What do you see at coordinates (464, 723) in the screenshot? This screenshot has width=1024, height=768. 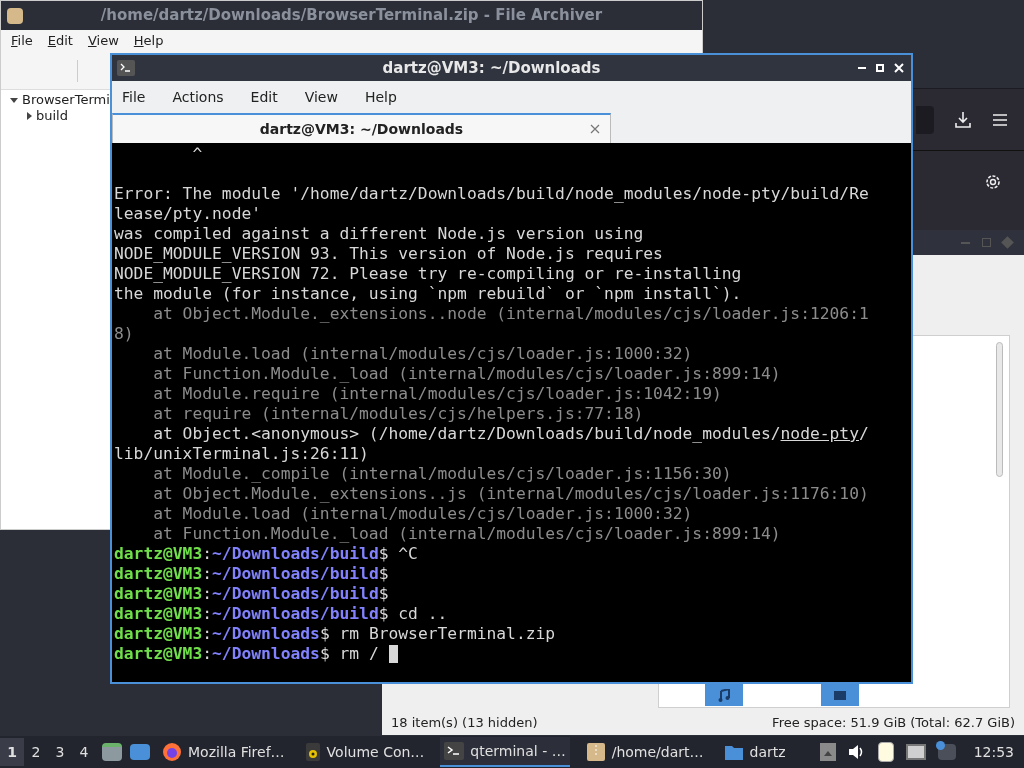 I see `status-text: 18 item(s) (13 hidden)` at bounding box center [464, 723].